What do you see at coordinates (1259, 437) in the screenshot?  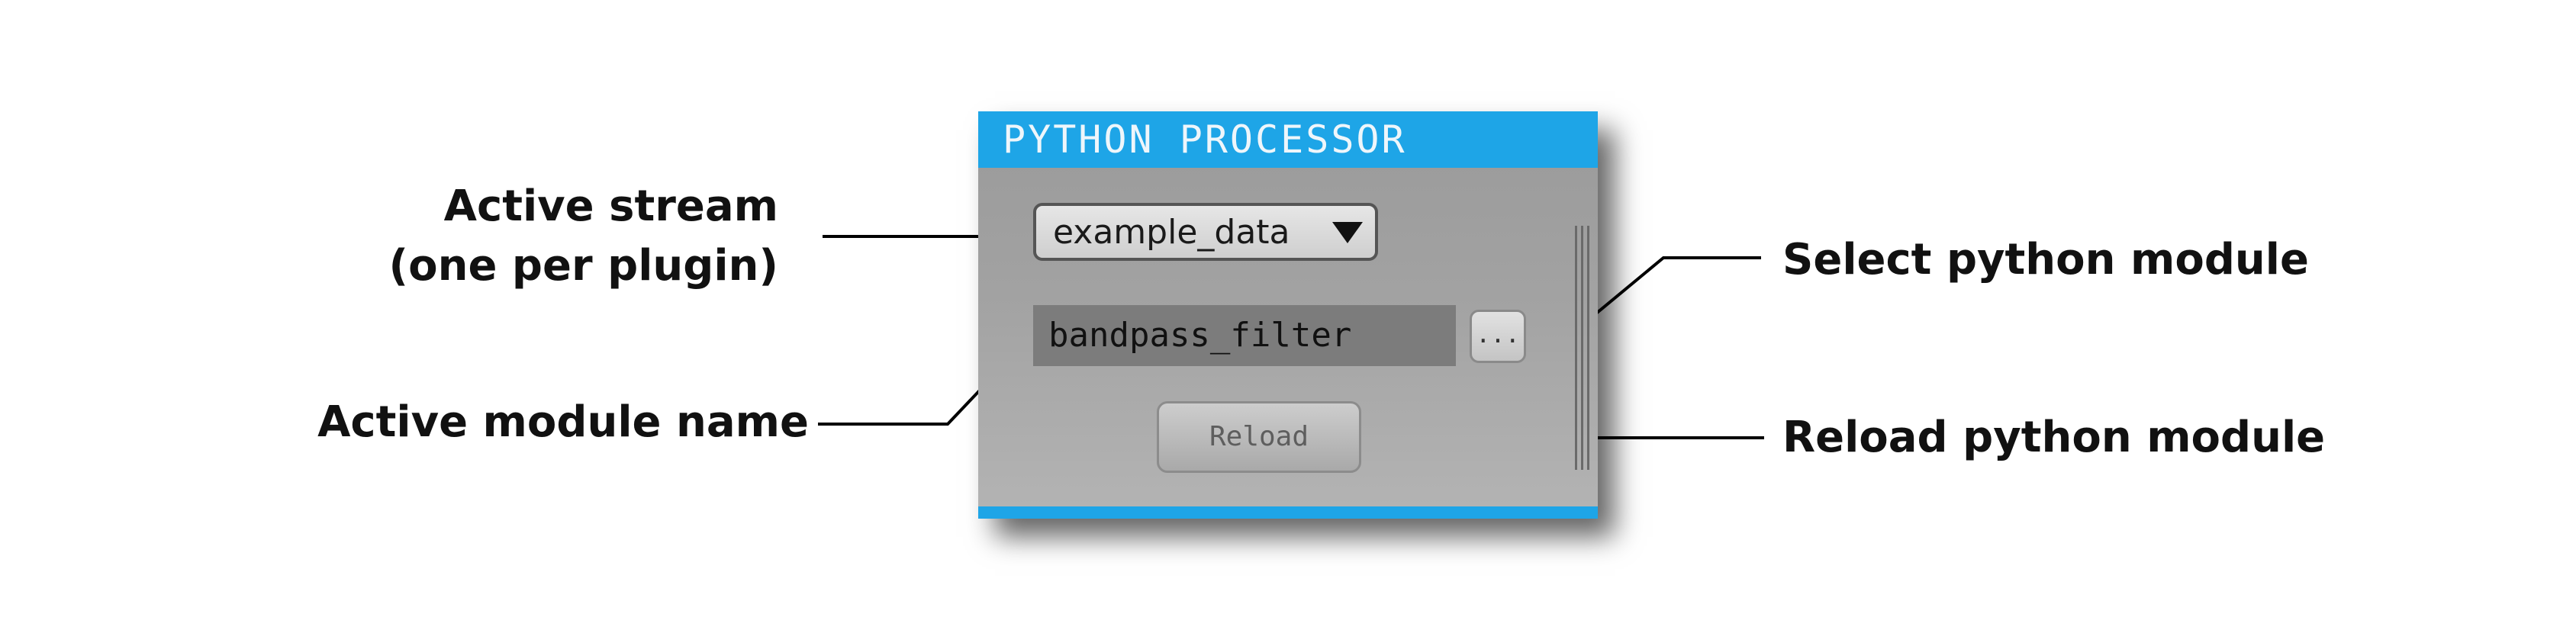 I see `reload-button: Reload` at bounding box center [1259, 437].